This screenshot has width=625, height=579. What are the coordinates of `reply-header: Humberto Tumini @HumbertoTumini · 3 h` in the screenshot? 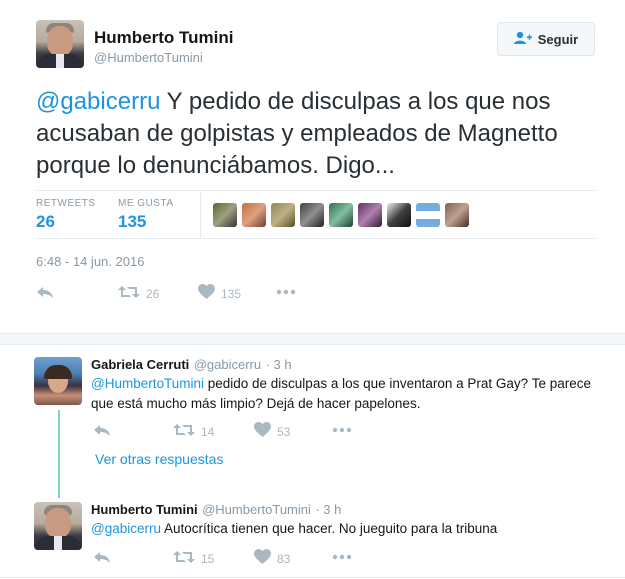 It's located at (216, 510).